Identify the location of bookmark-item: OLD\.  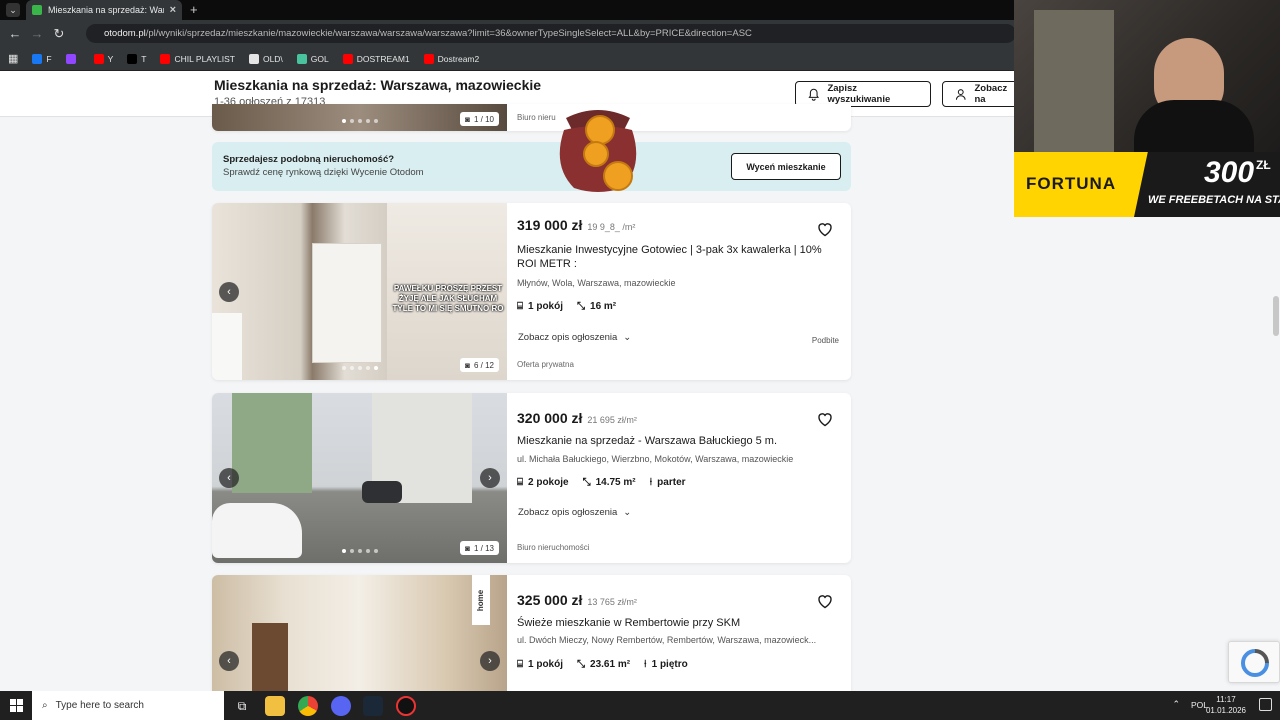
(265, 58).